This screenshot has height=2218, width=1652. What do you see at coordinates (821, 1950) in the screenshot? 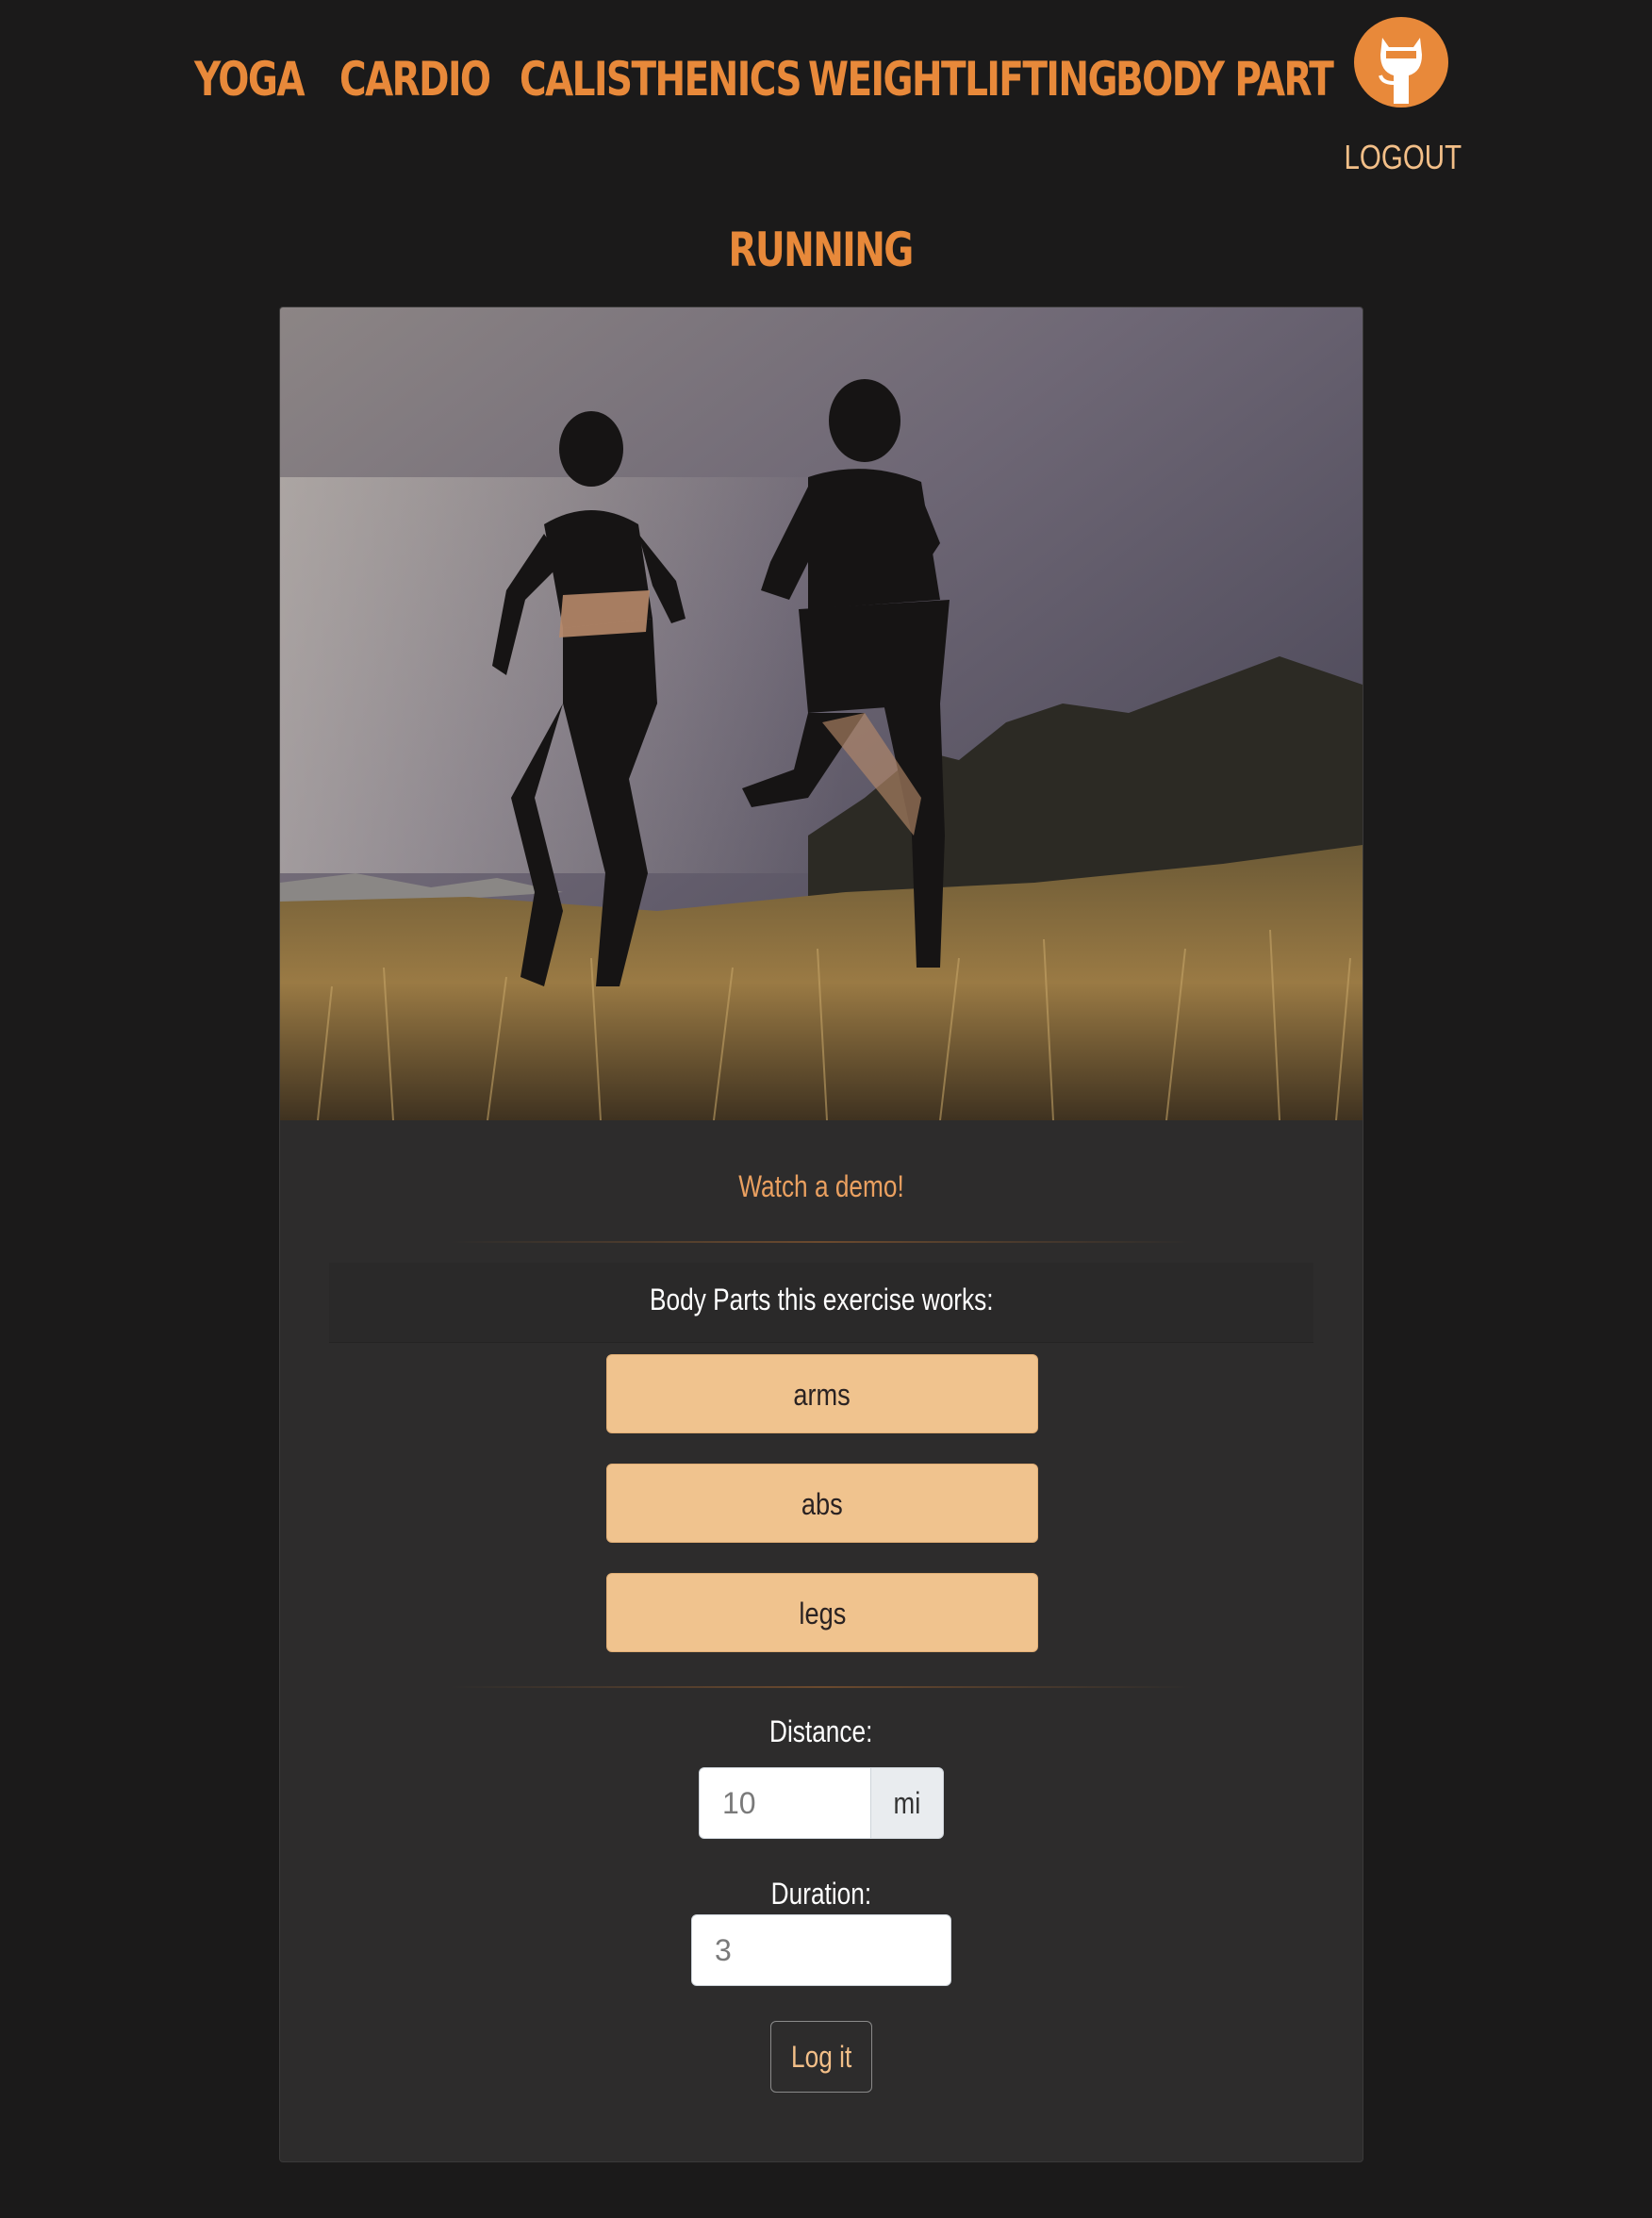
I see `duration-input` at bounding box center [821, 1950].